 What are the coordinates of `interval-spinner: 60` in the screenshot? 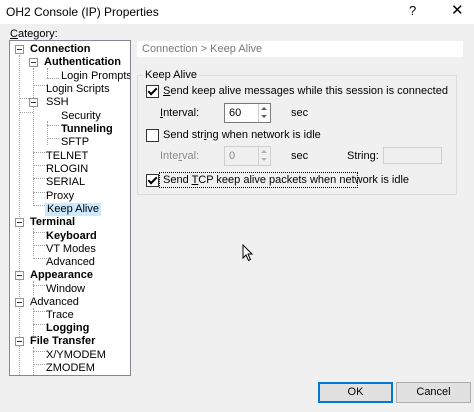 It's located at (247, 113).